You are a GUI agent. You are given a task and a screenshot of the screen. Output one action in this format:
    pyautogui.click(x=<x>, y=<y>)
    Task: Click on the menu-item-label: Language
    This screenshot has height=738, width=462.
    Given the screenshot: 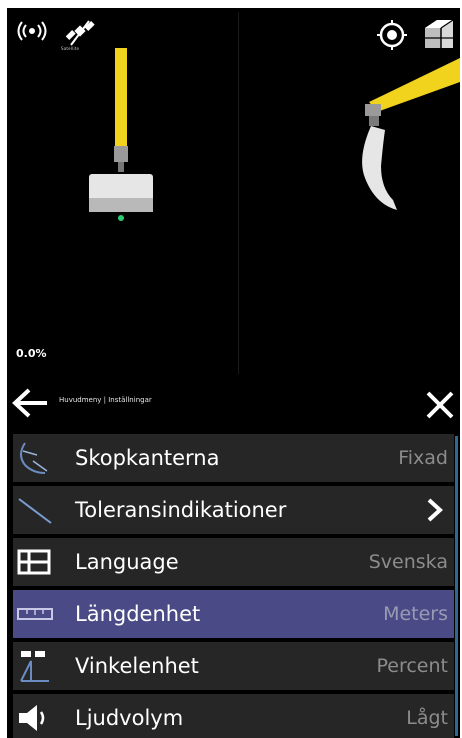 What is the action you would take?
    pyautogui.click(x=127, y=562)
    